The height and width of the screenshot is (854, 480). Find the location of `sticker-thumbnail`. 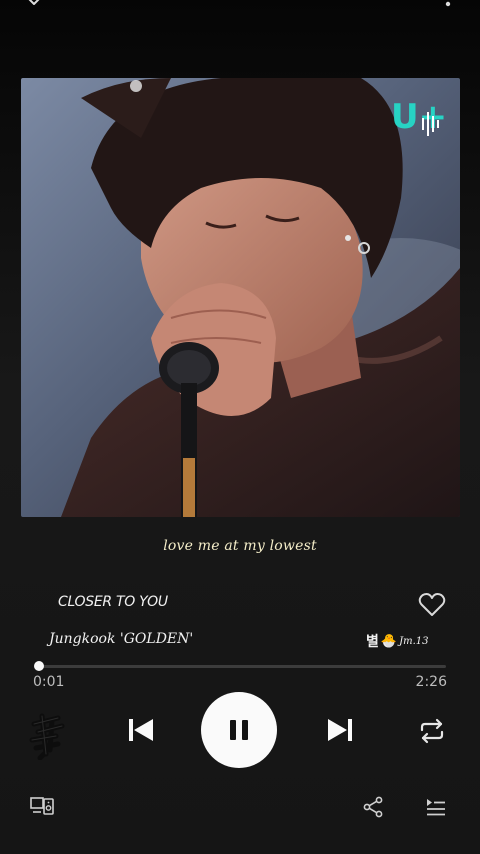

sticker-thumbnail is located at coordinates (48, 735).